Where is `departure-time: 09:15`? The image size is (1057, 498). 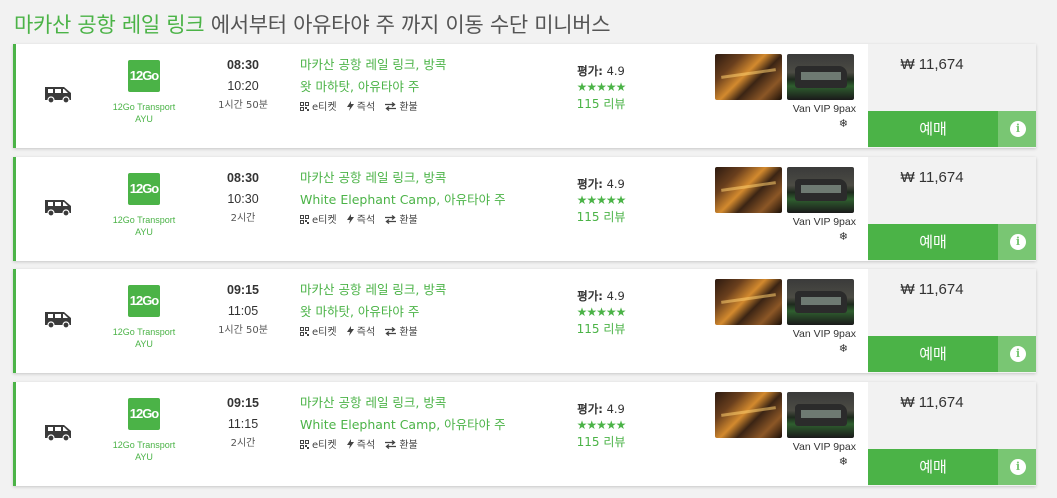
departure-time: 09:15 is located at coordinates (243, 403).